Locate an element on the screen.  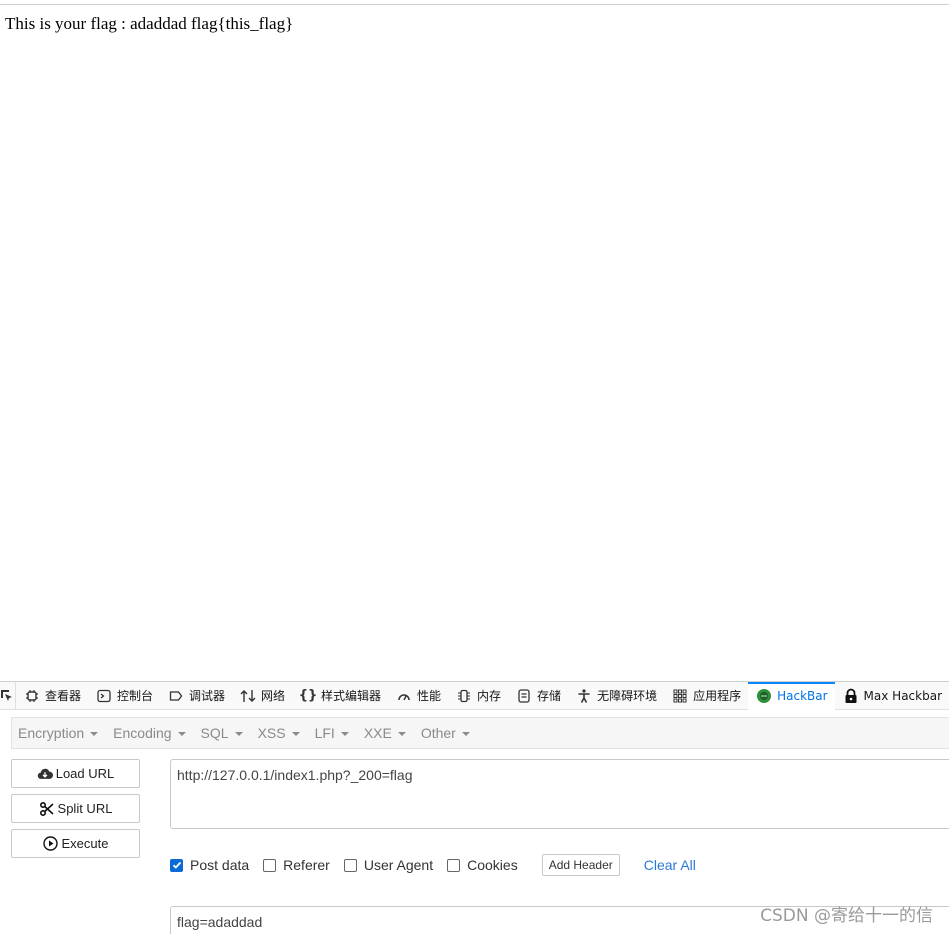
referer-label: Referer is located at coordinates (306, 865).